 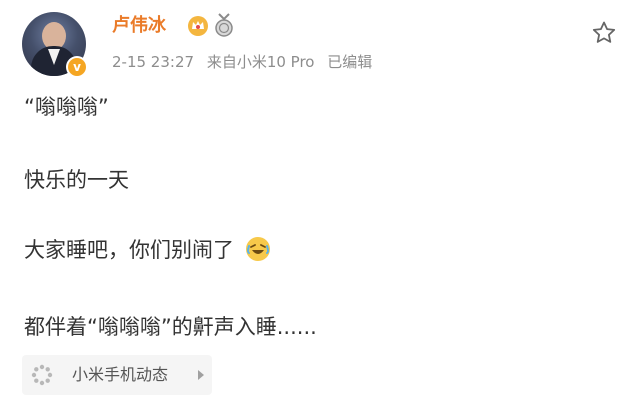 I want to click on laughing-emoji-icon, so click(x=257, y=249).